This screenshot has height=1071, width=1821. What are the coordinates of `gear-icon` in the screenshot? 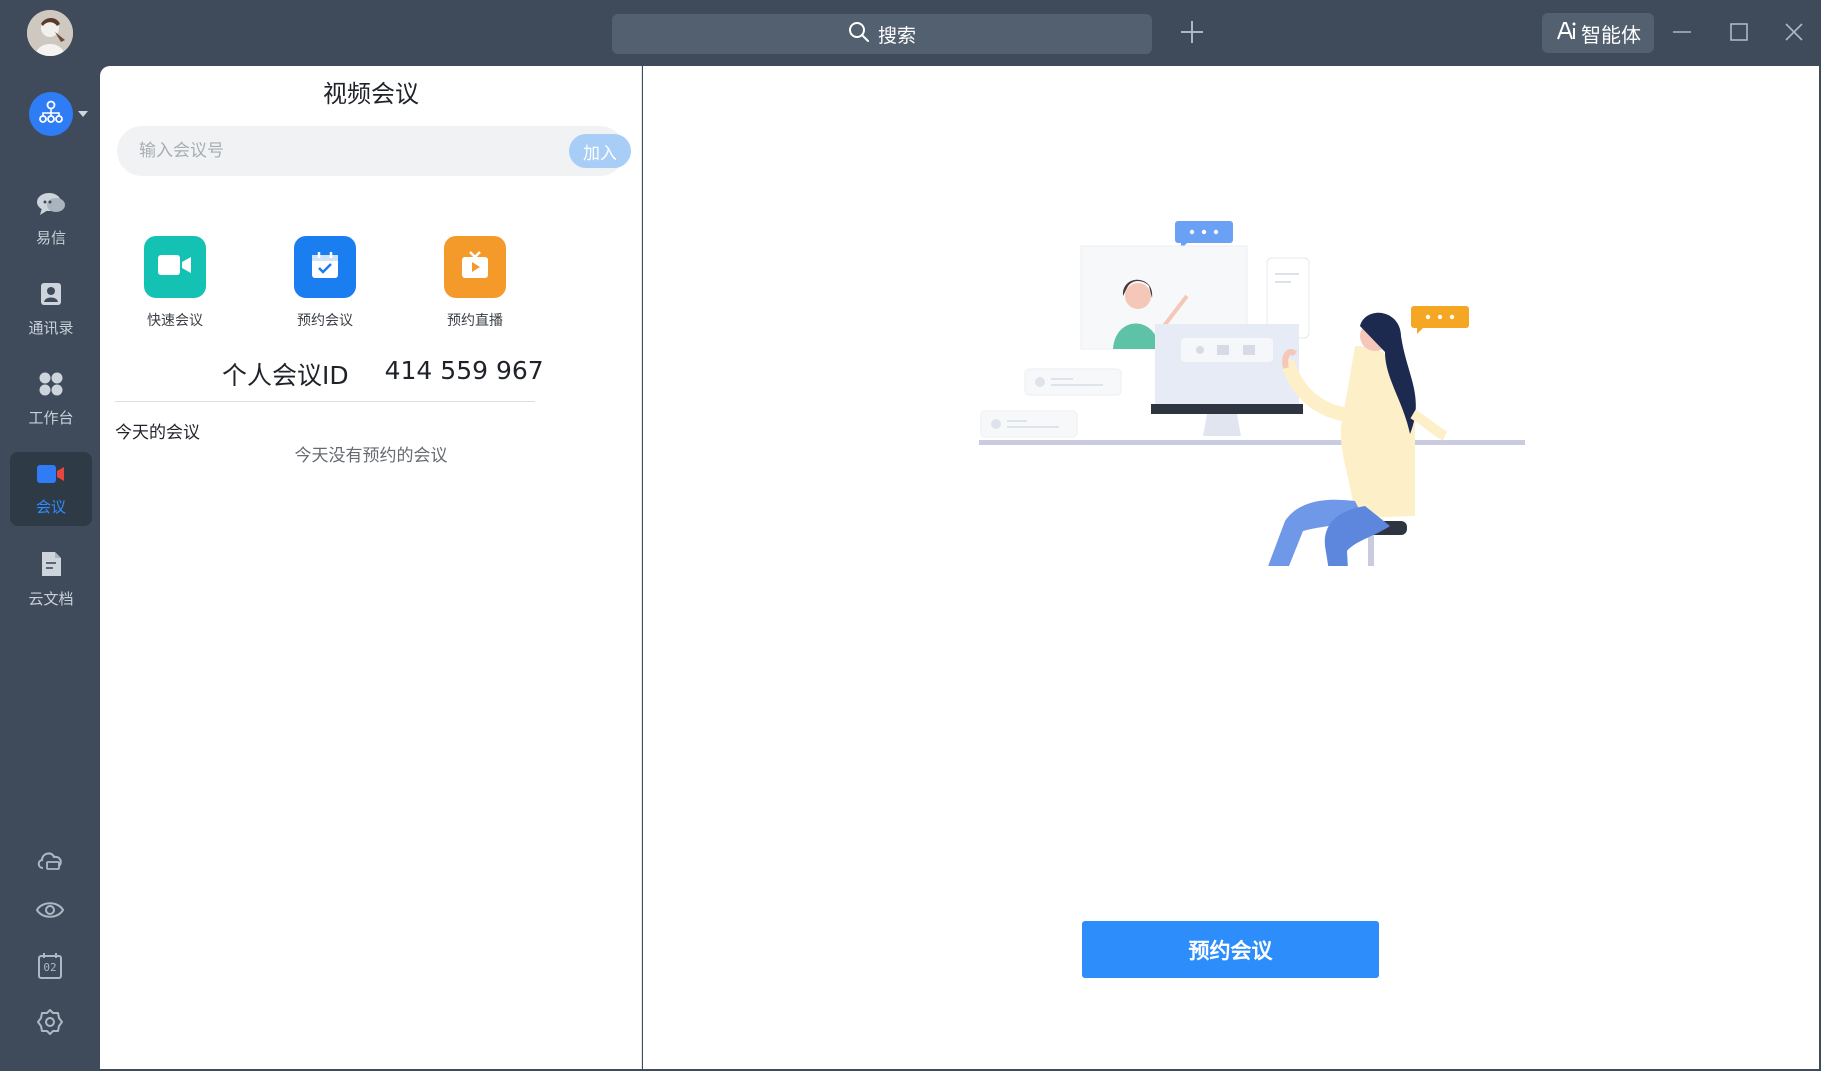 It's located at (50, 1024).